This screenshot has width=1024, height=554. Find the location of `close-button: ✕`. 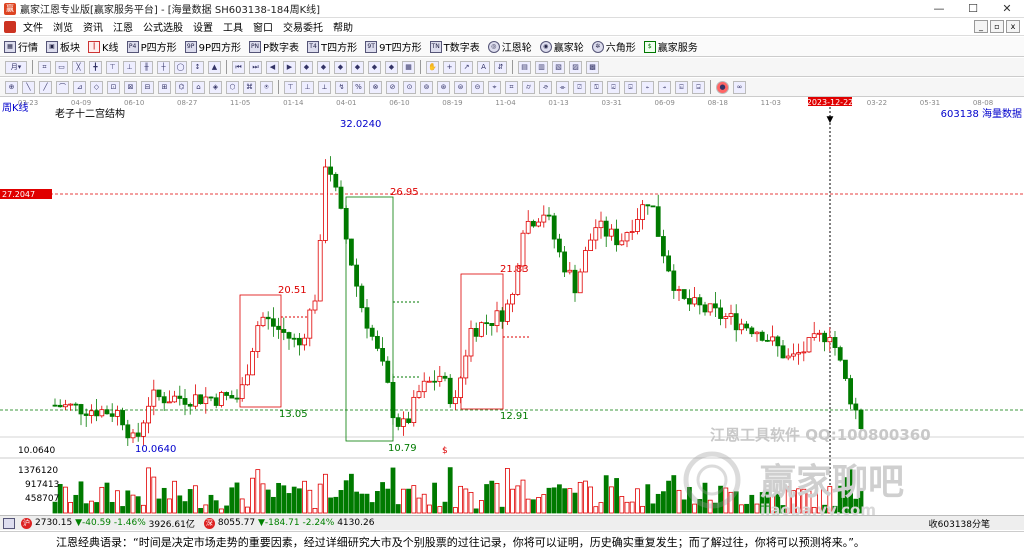

close-button: ✕ is located at coordinates (1007, 9).